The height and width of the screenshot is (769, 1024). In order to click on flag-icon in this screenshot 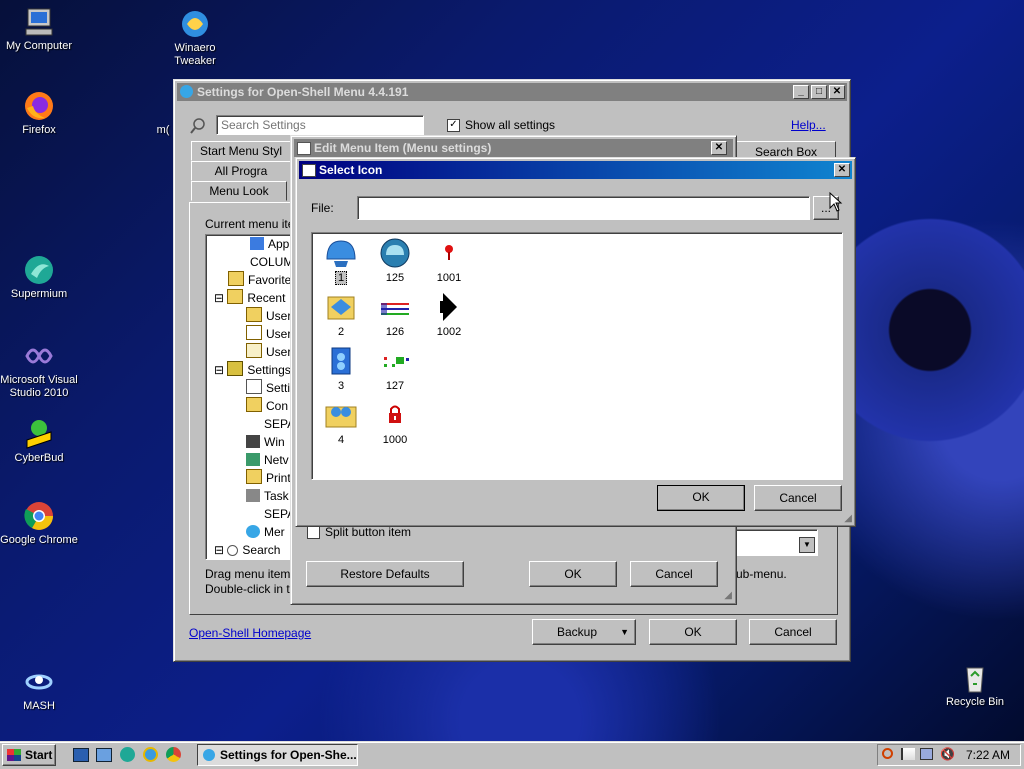, I will do `click(908, 754)`.